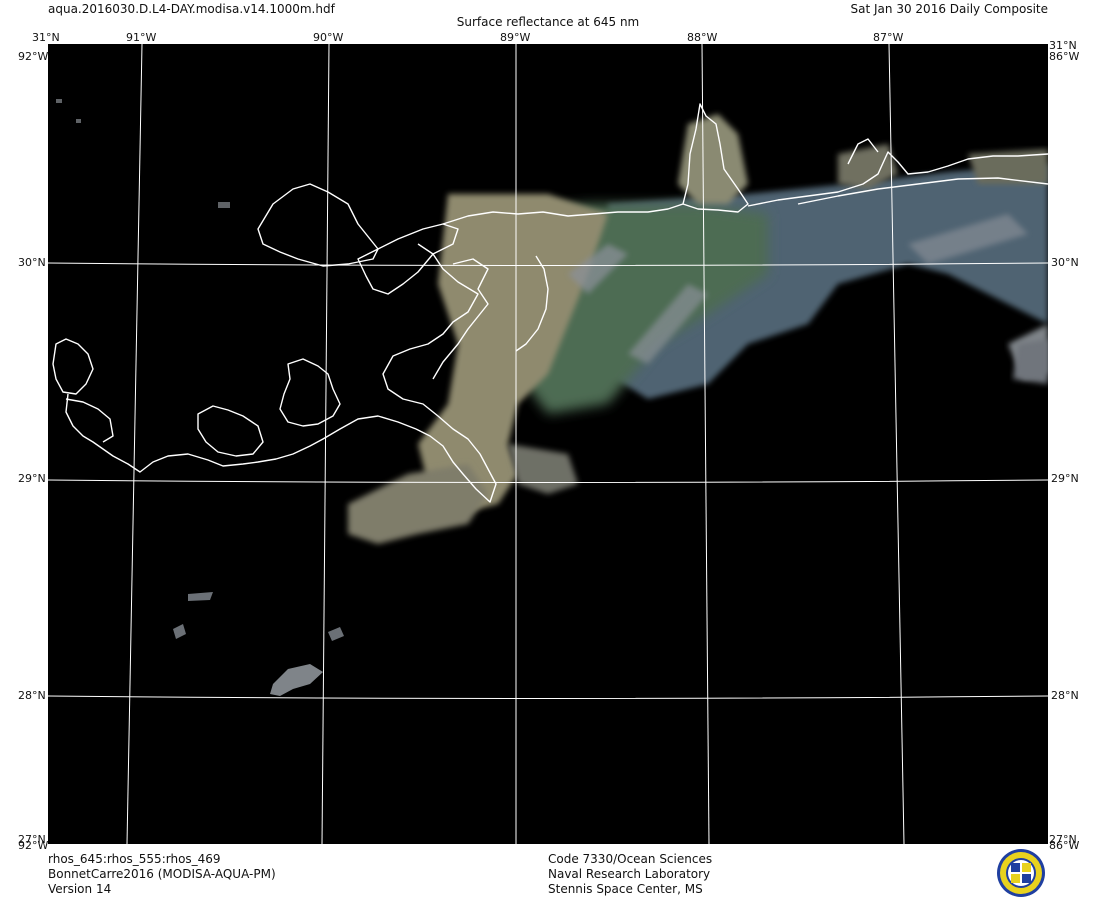 The width and height of the screenshot is (1096, 902). What do you see at coordinates (1065, 695) in the screenshot?
I see `lat-label-right-28: 28°N` at bounding box center [1065, 695].